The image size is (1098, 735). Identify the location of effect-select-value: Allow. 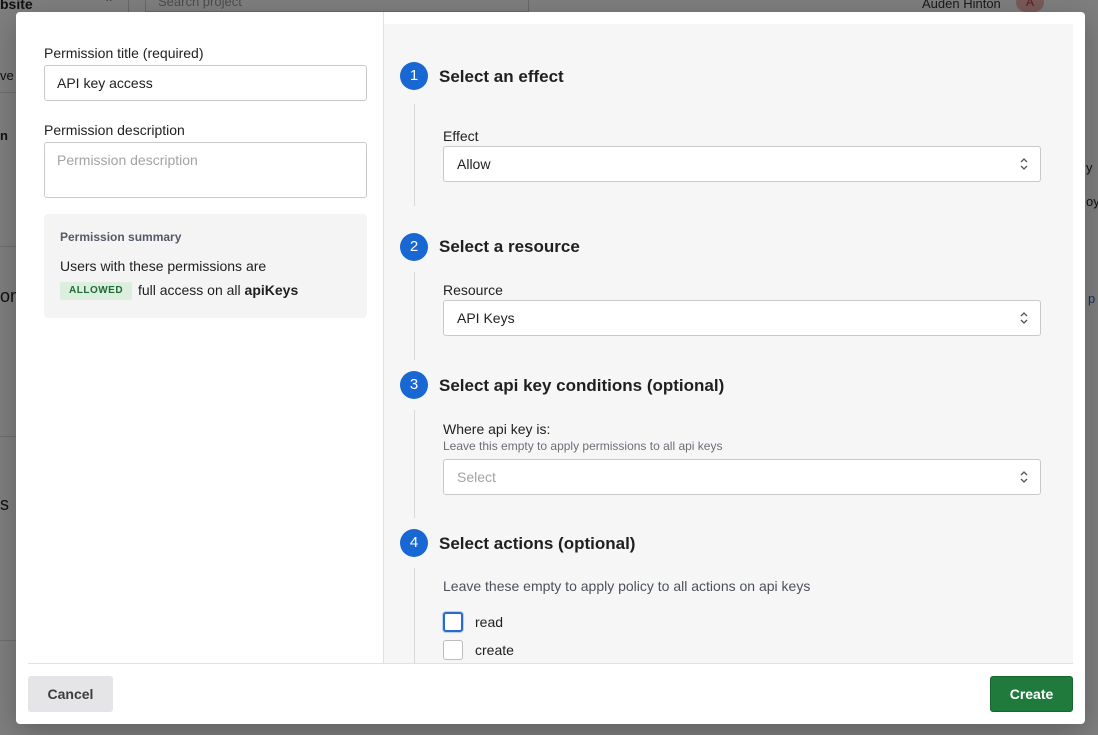
(474, 164).